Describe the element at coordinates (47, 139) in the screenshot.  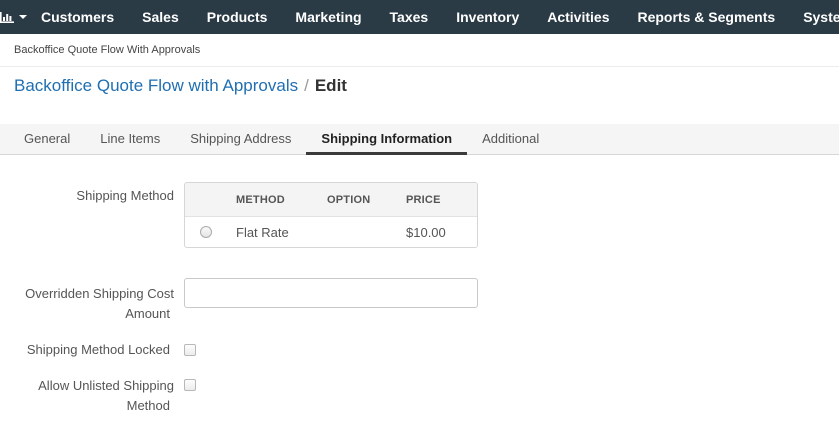
I see `tab-general: General` at that location.